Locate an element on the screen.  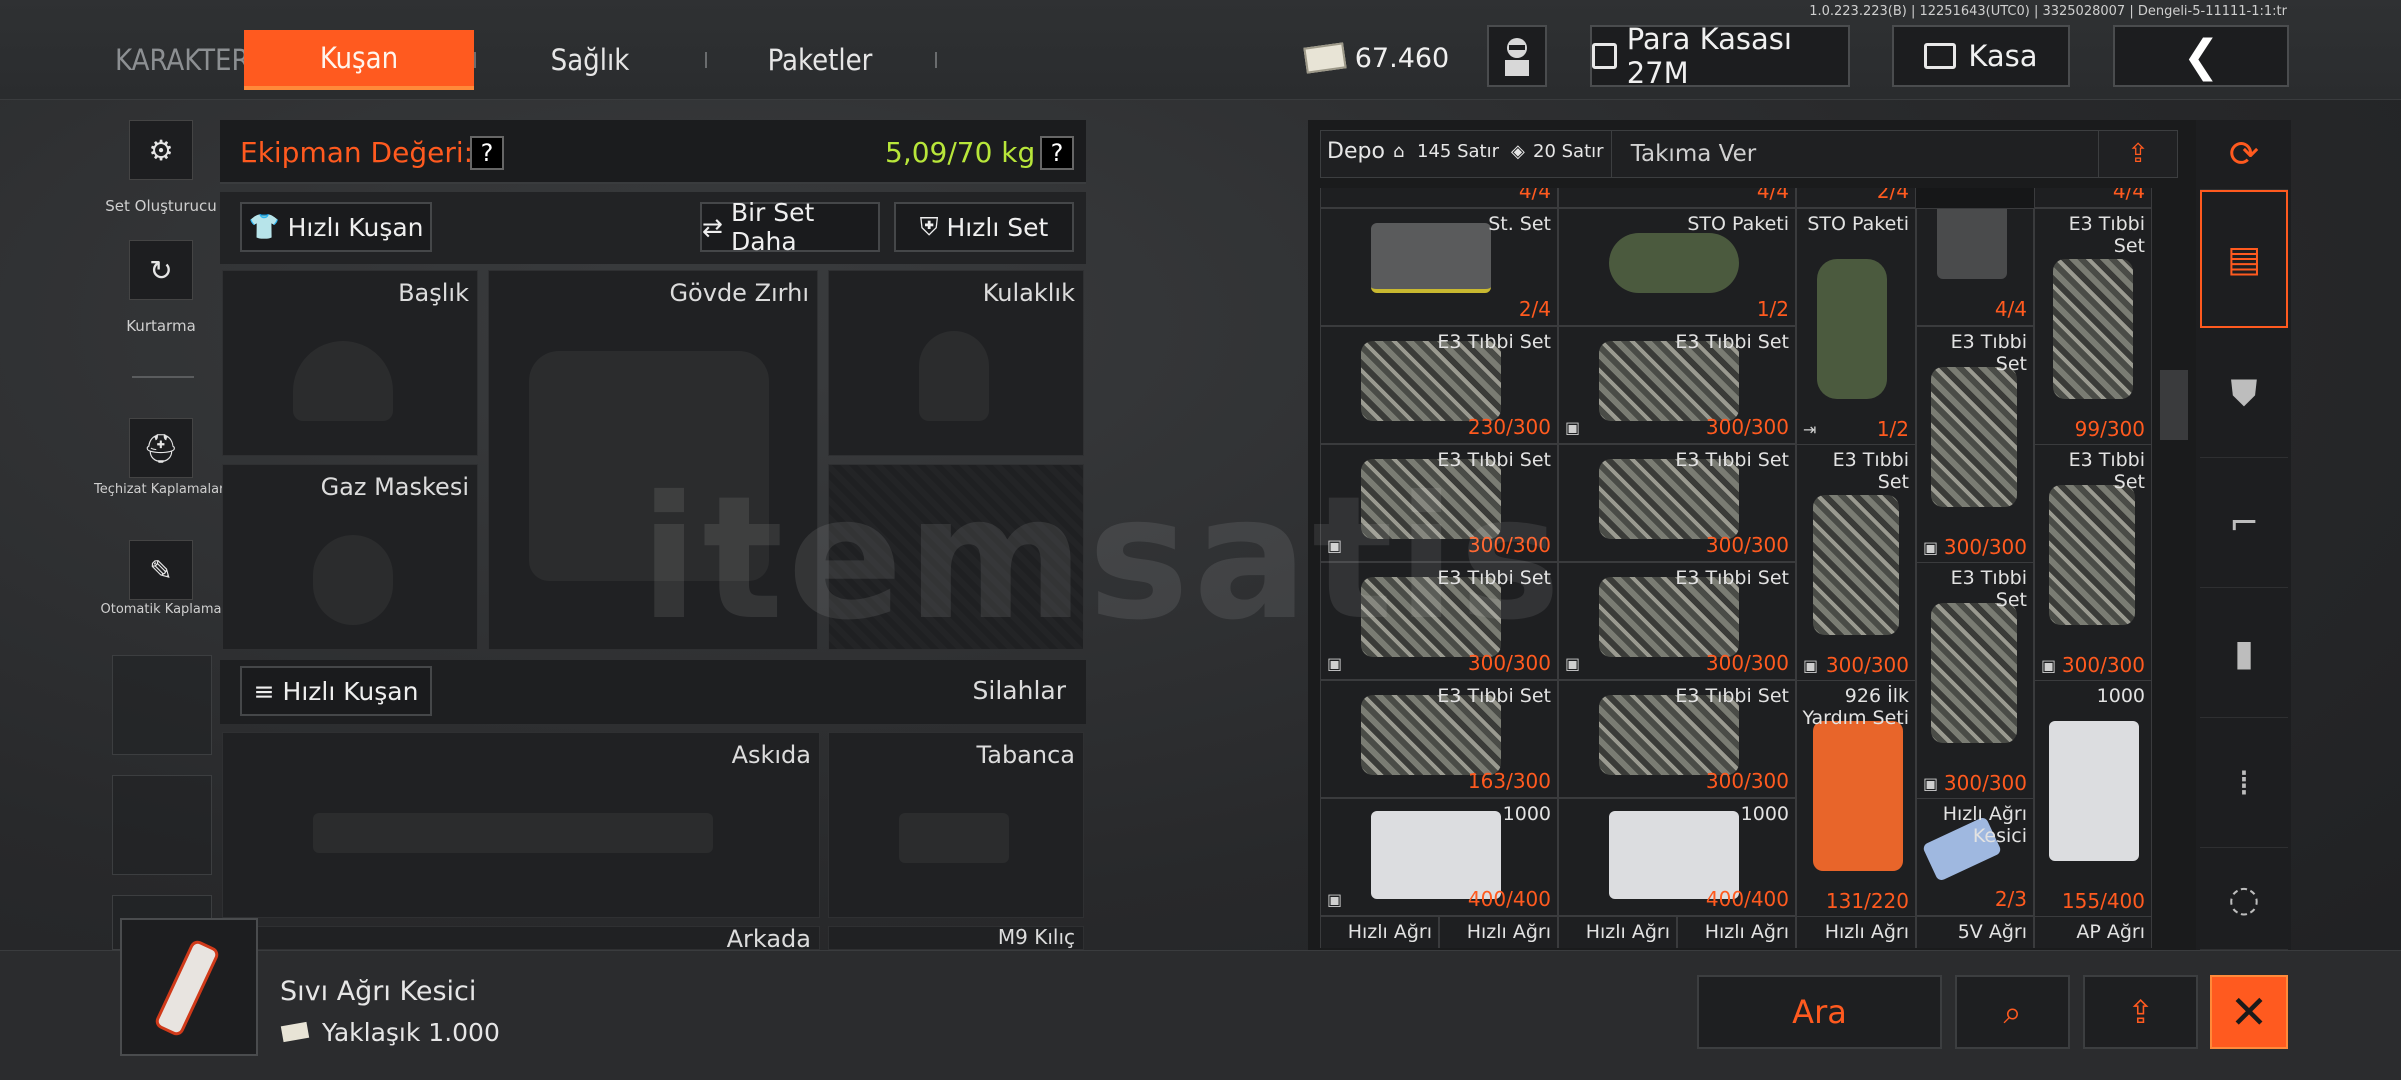
inventory-item-medkit: 1000 400/400 ▣ is located at coordinates (1439, 857).